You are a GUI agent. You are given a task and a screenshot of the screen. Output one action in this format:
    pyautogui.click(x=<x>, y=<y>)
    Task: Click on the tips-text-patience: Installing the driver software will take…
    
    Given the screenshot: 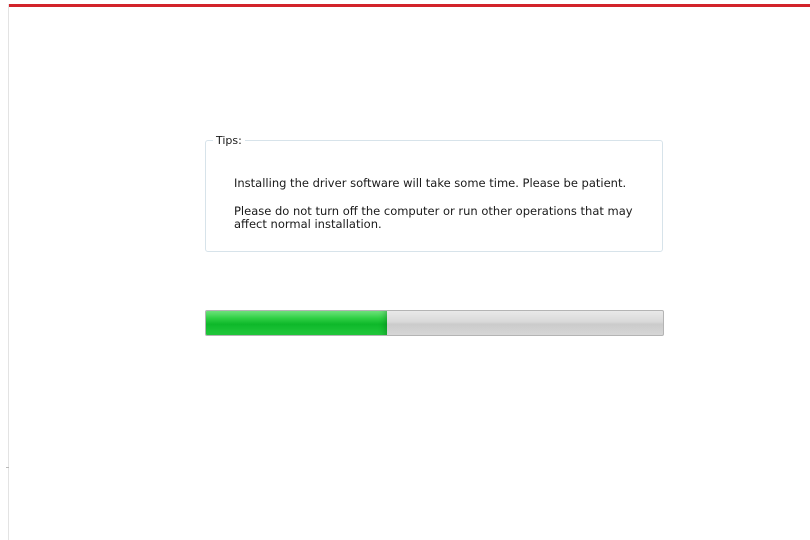 What is the action you would take?
    pyautogui.click(x=430, y=183)
    